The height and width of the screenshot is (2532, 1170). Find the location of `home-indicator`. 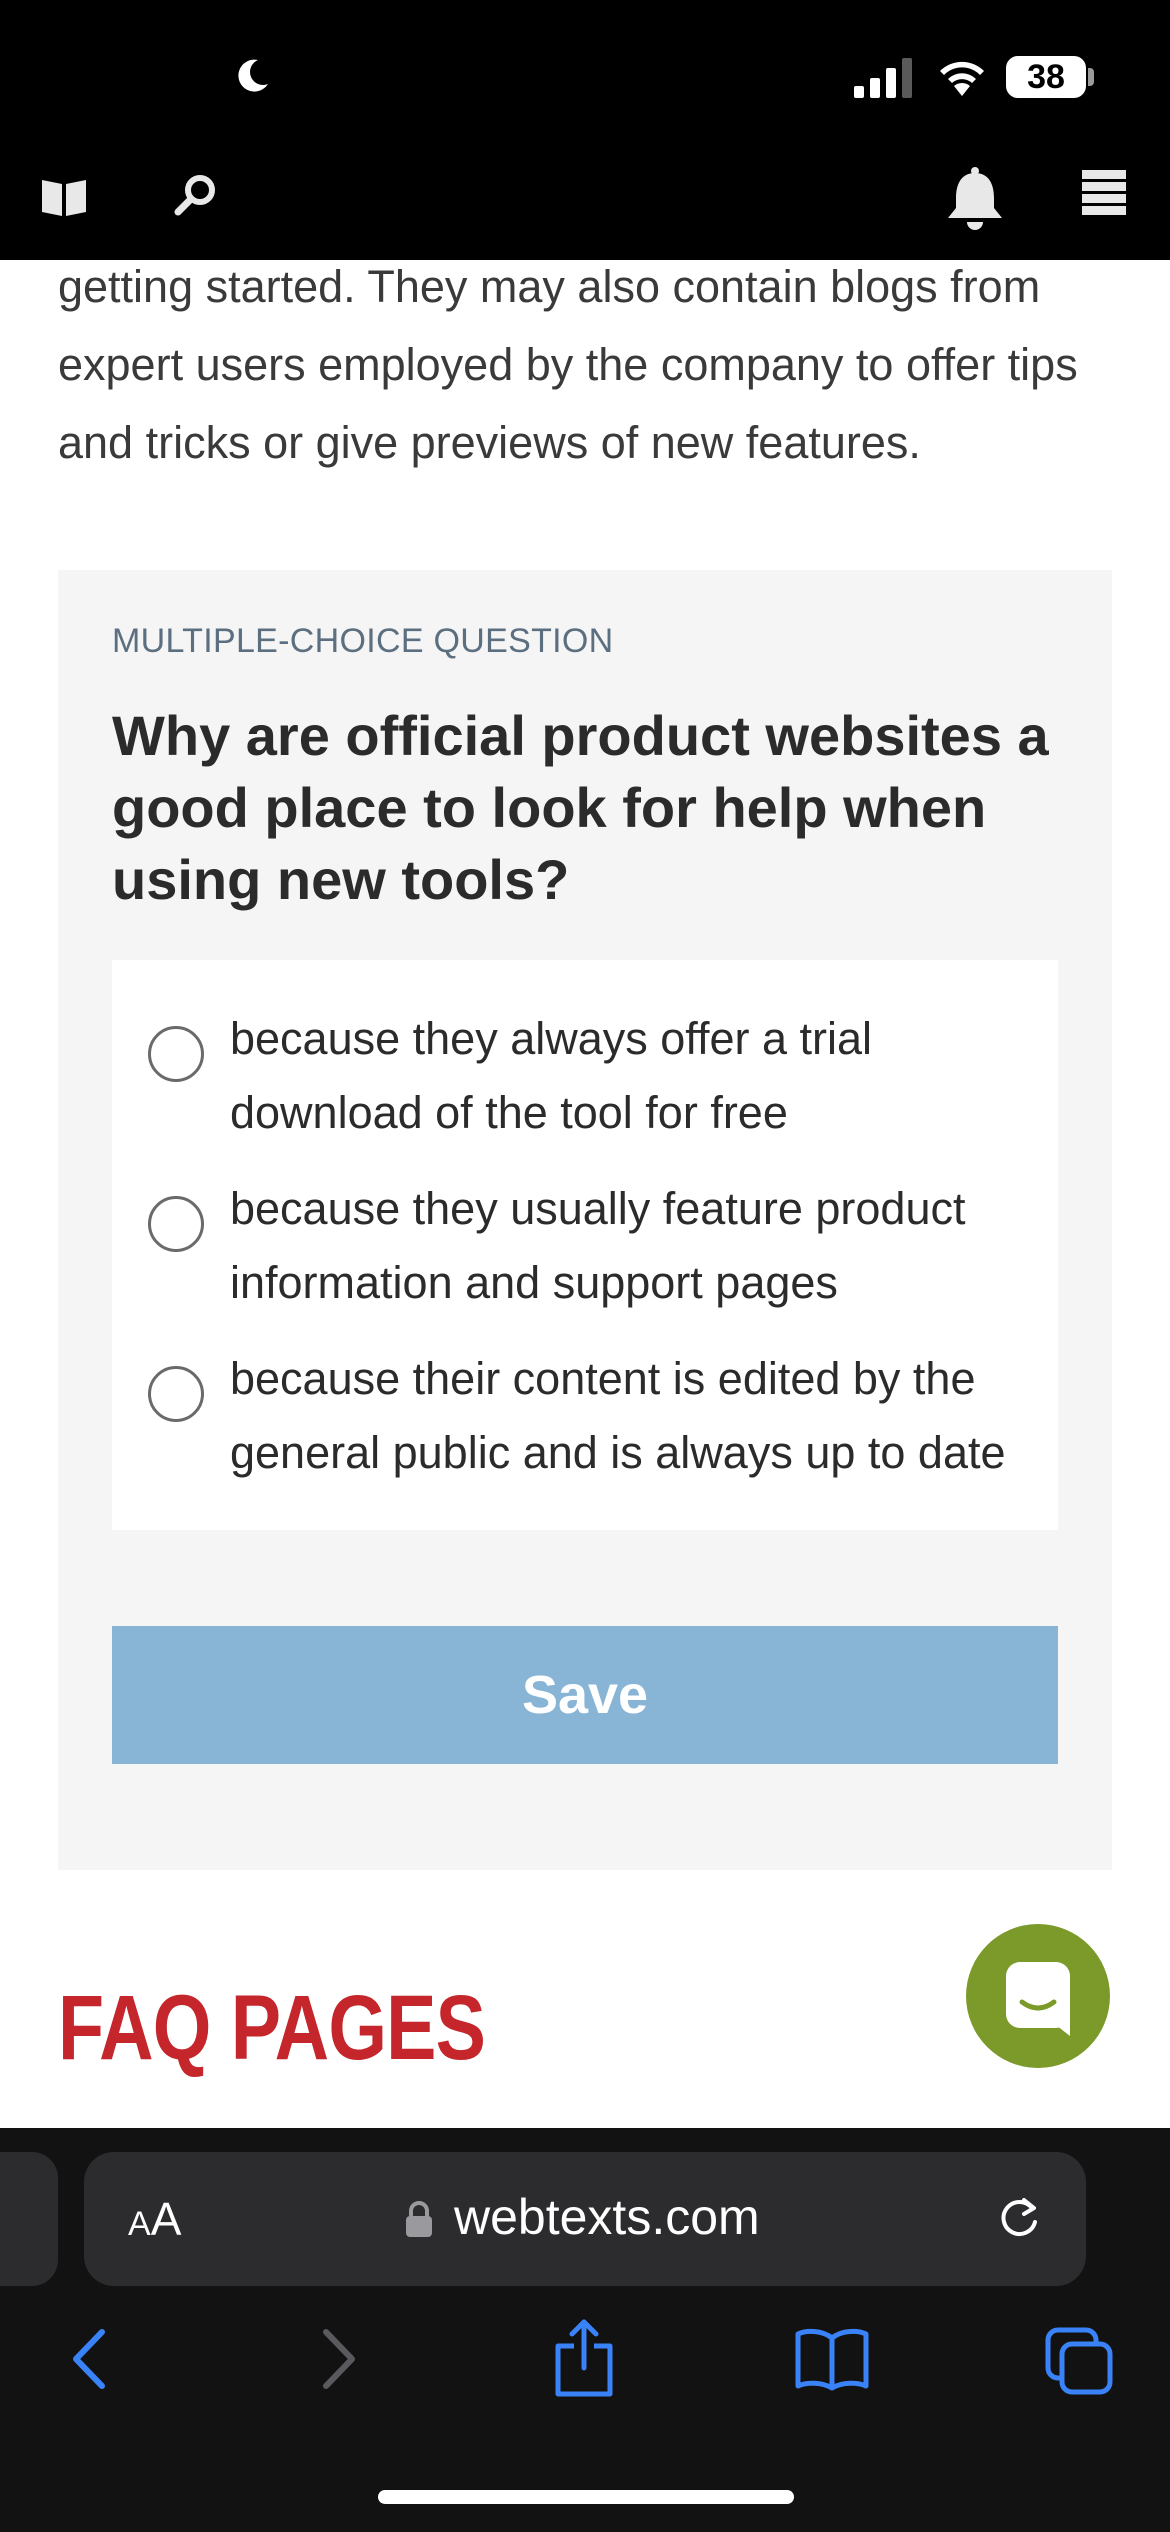

home-indicator is located at coordinates (586, 2497).